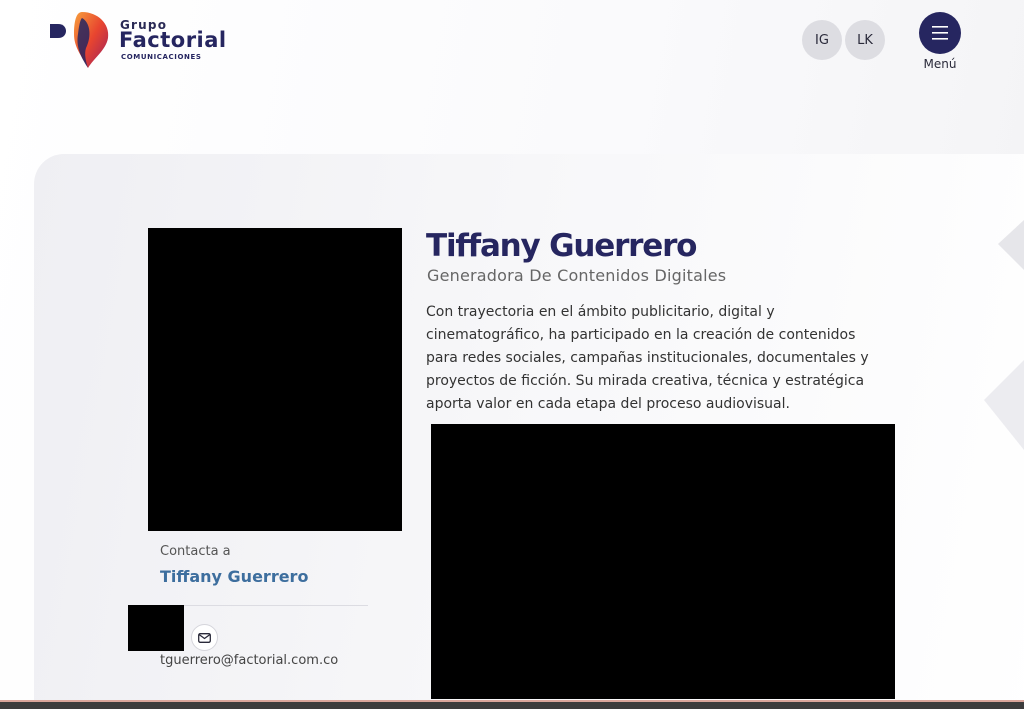 Image resolution: width=1024 pixels, height=709 pixels. Describe the element at coordinates (173, 40) in the screenshot. I see `logo-text-factorial: Factorial` at that location.